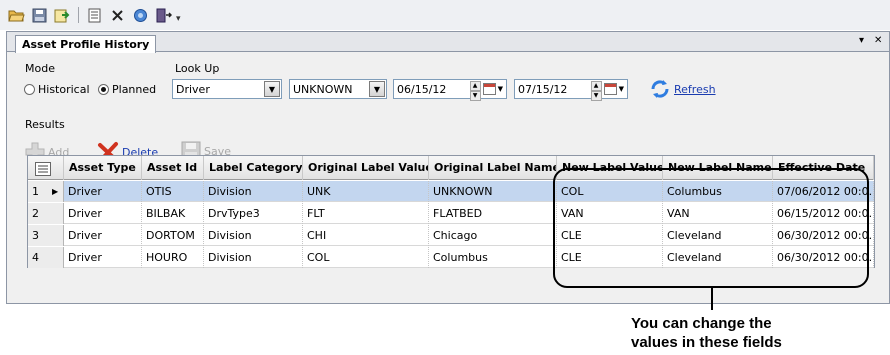 The image size is (890, 355). I want to click on radio-historical-circle, so click(29, 89).